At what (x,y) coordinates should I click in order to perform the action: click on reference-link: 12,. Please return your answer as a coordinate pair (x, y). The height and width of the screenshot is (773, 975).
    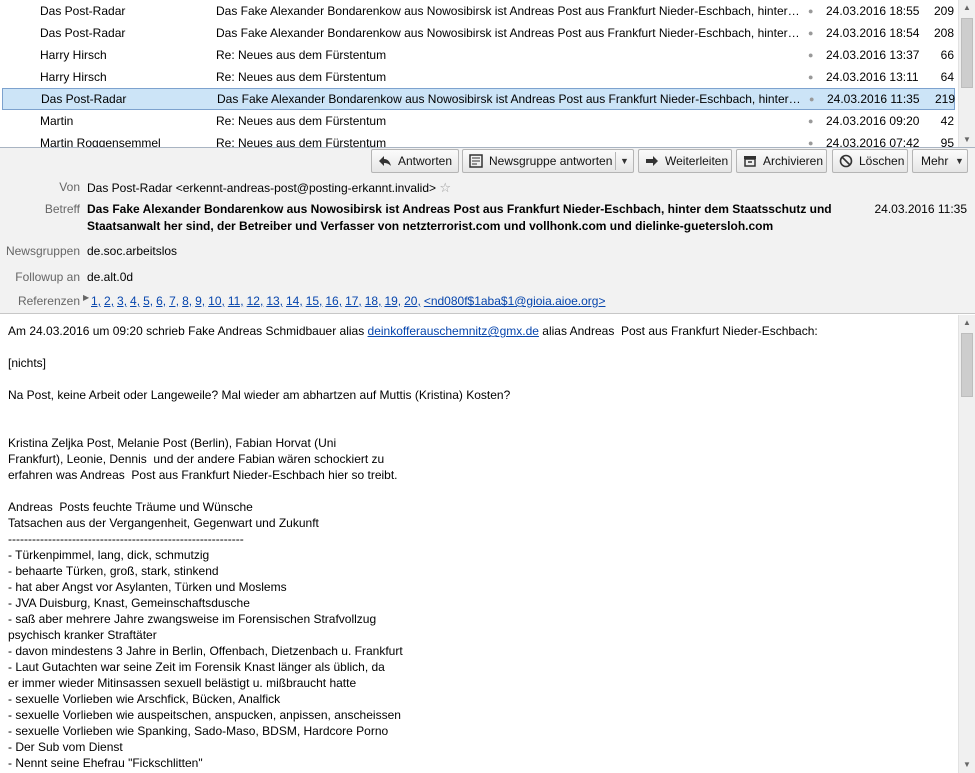
    Looking at the image, I should click on (255, 301).